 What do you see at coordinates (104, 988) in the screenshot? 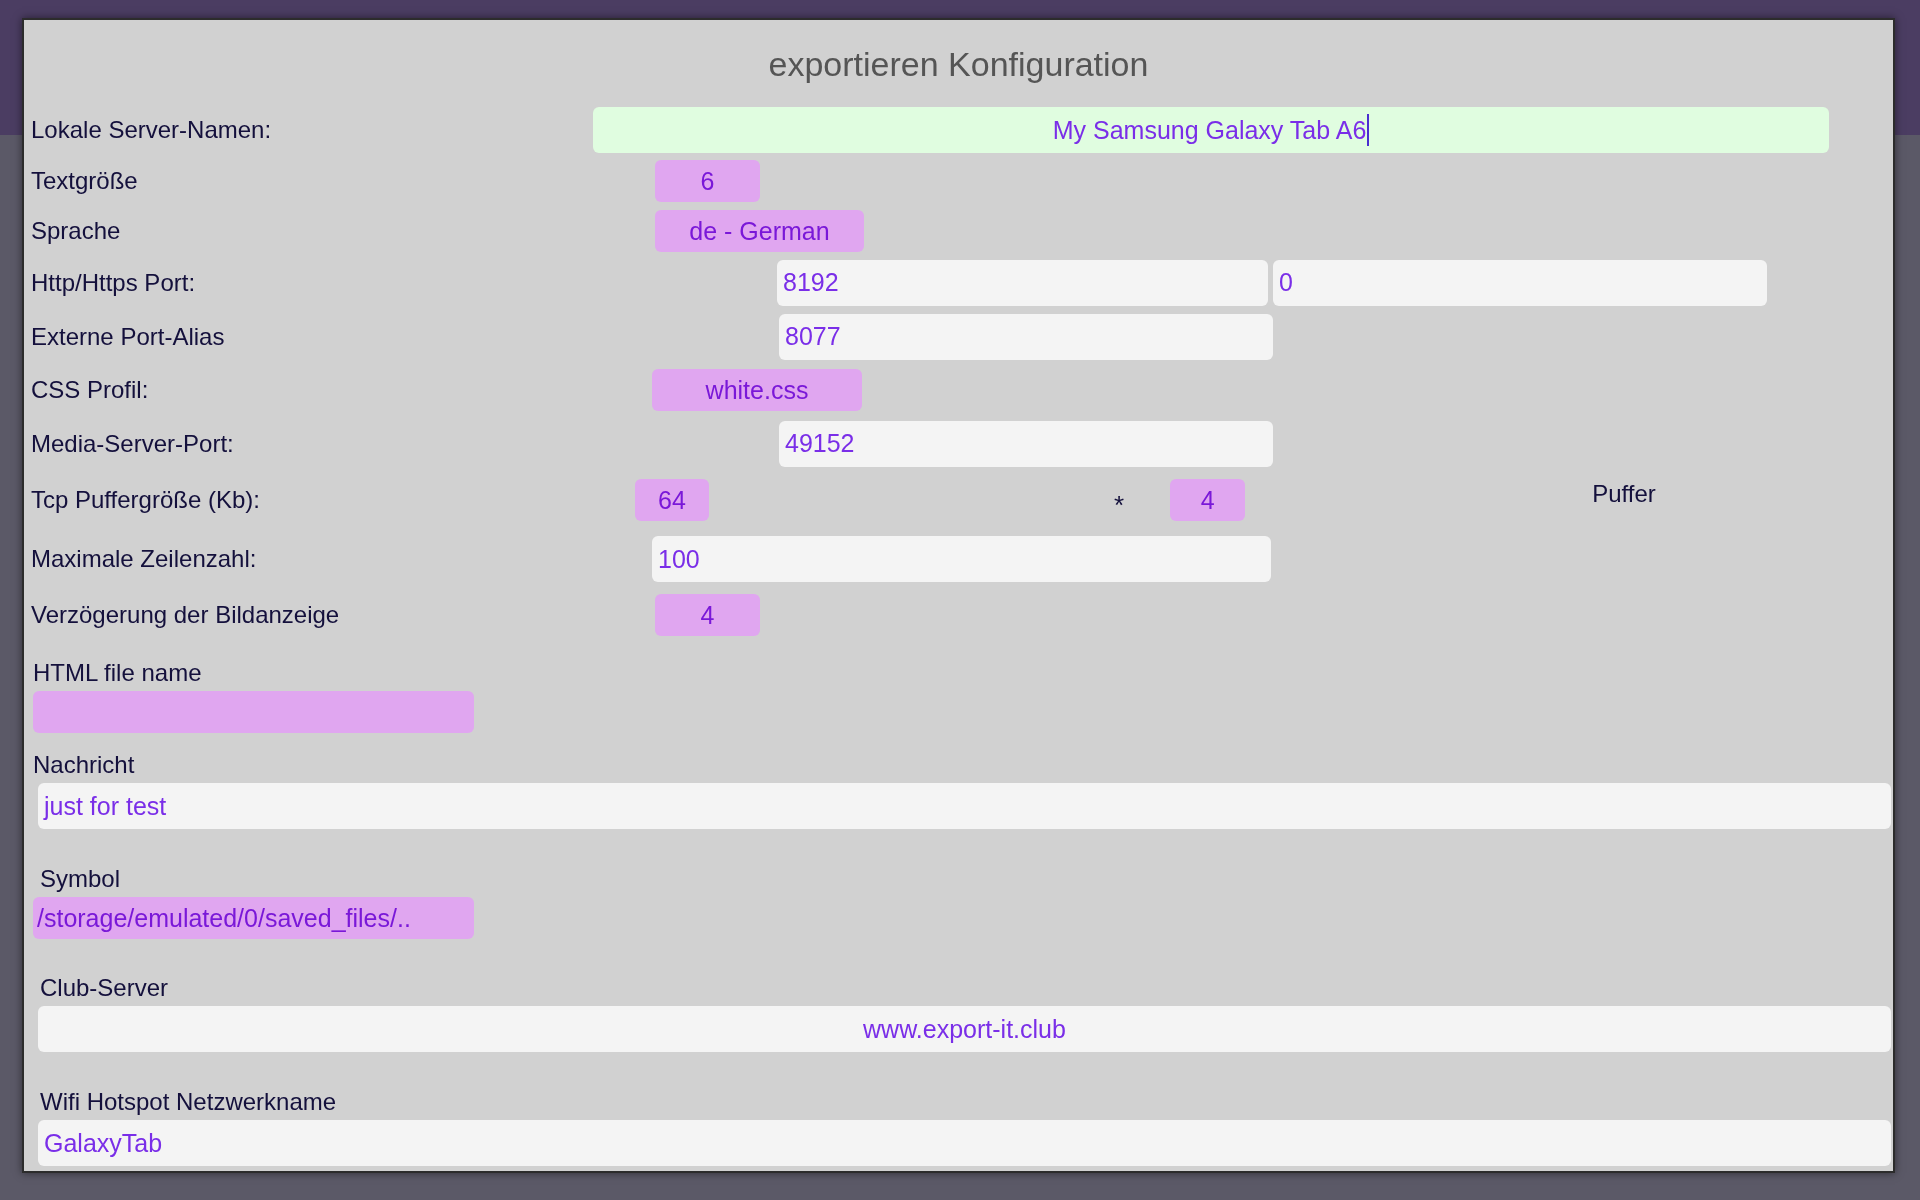
I see `field-label: Club-Server` at bounding box center [104, 988].